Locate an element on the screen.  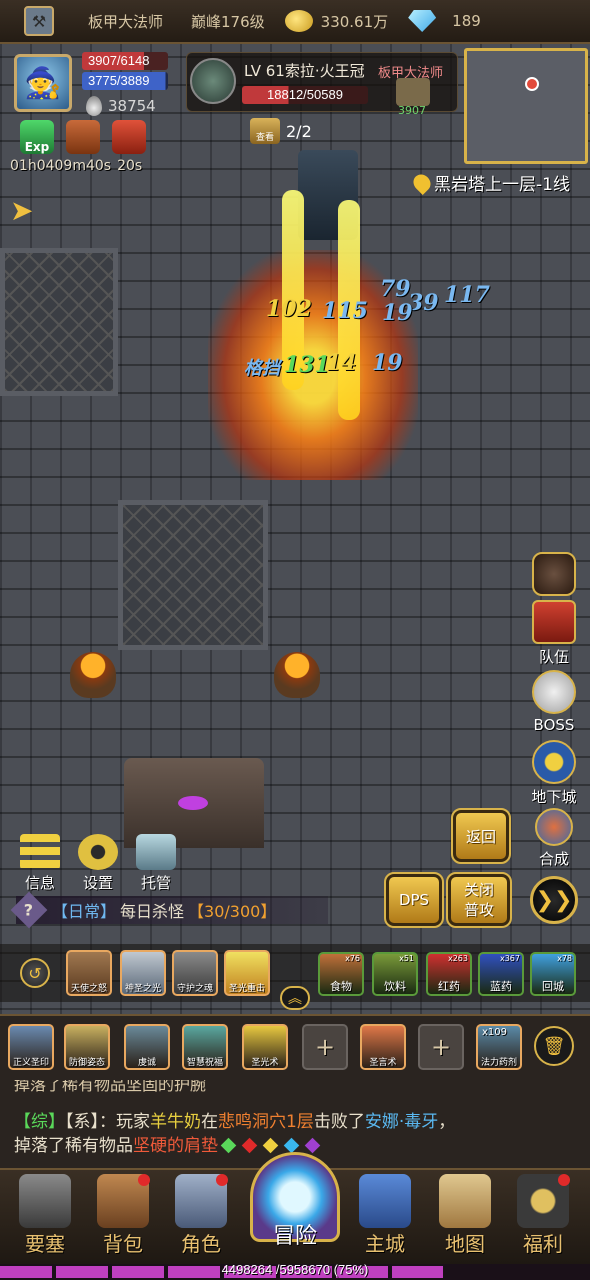
boss-button: BOSS is located at coordinates (554, 702).